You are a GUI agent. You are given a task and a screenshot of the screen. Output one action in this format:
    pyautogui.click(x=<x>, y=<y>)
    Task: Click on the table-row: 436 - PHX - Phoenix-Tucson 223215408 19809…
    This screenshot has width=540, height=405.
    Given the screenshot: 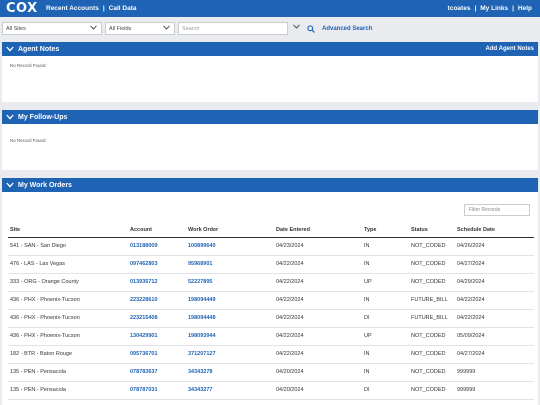 What is the action you would take?
    pyautogui.click(x=271, y=318)
    